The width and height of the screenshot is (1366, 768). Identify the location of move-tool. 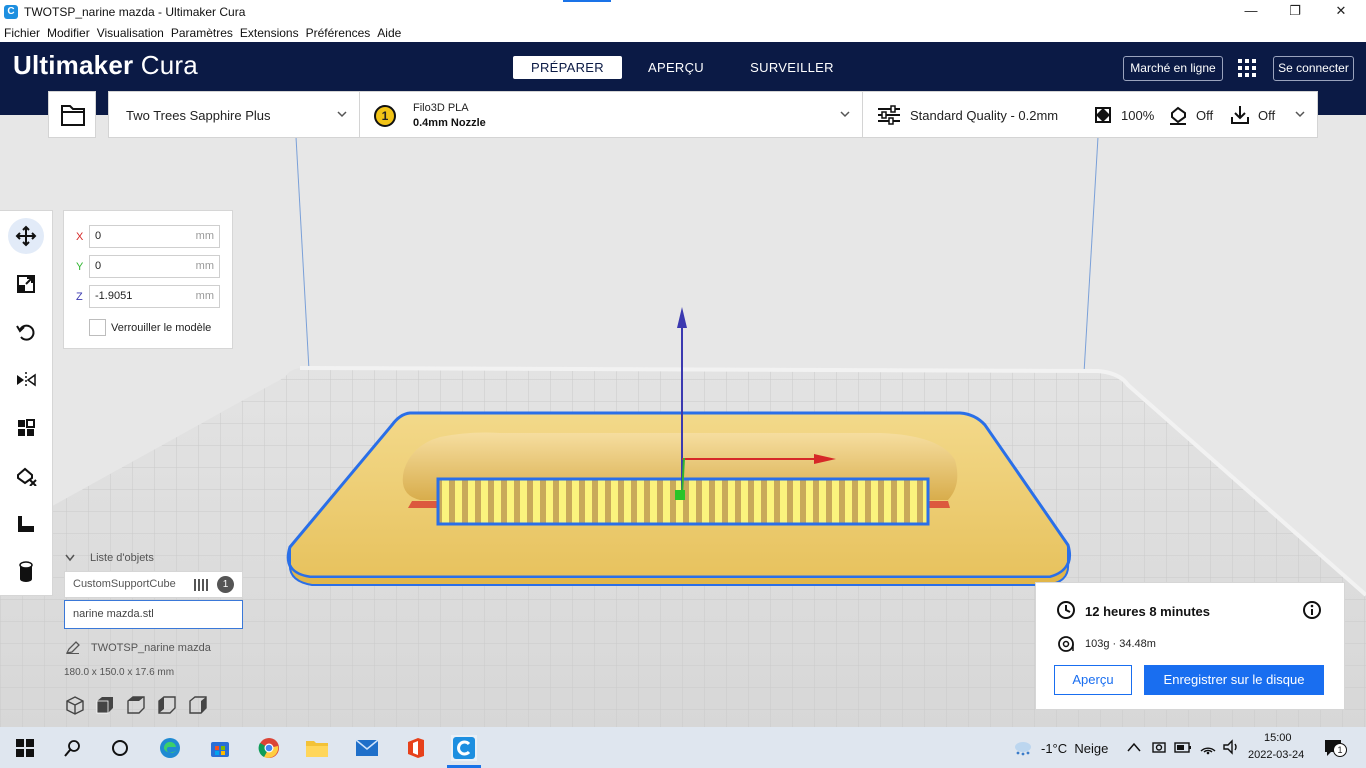
(26, 236).